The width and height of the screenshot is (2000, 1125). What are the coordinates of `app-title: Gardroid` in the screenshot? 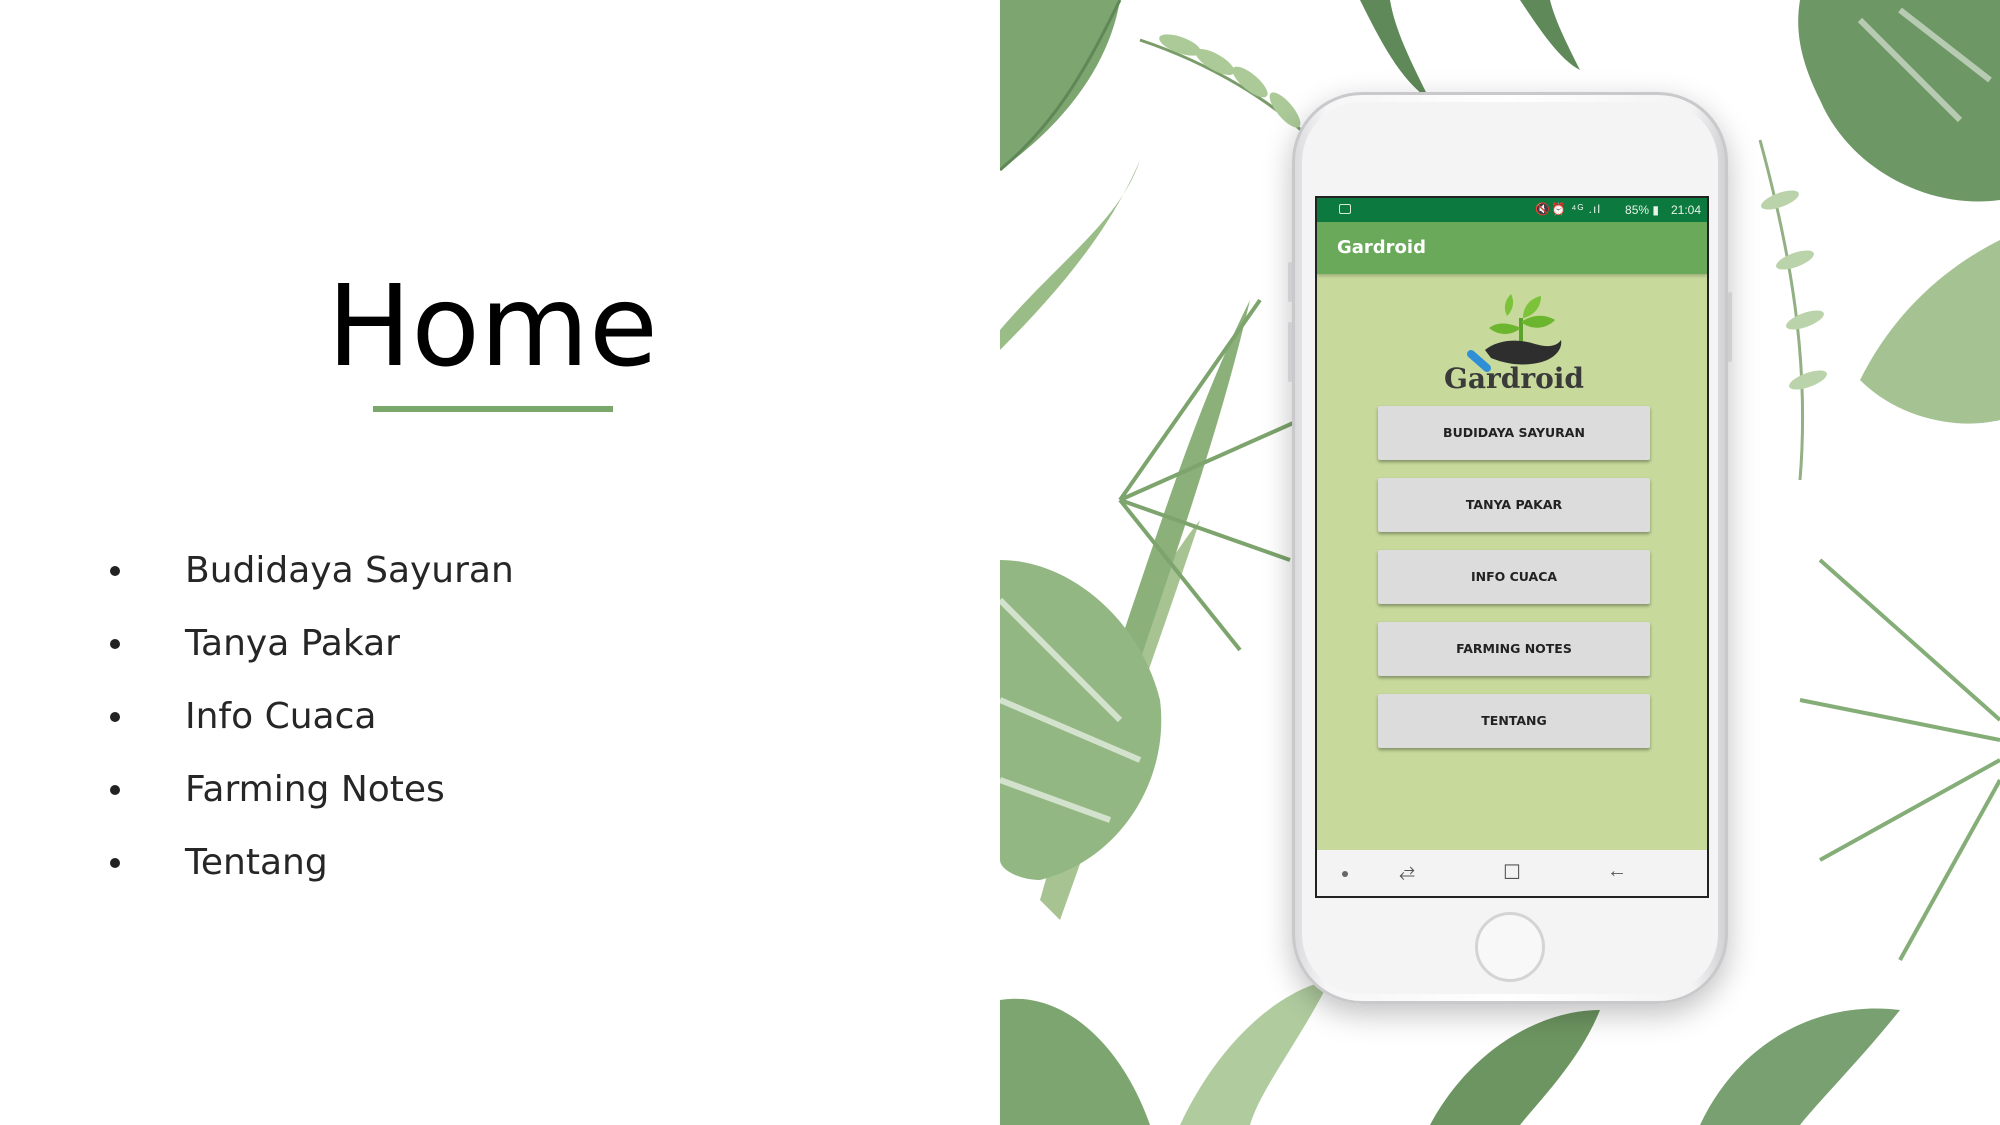 It's located at (1381, 247).